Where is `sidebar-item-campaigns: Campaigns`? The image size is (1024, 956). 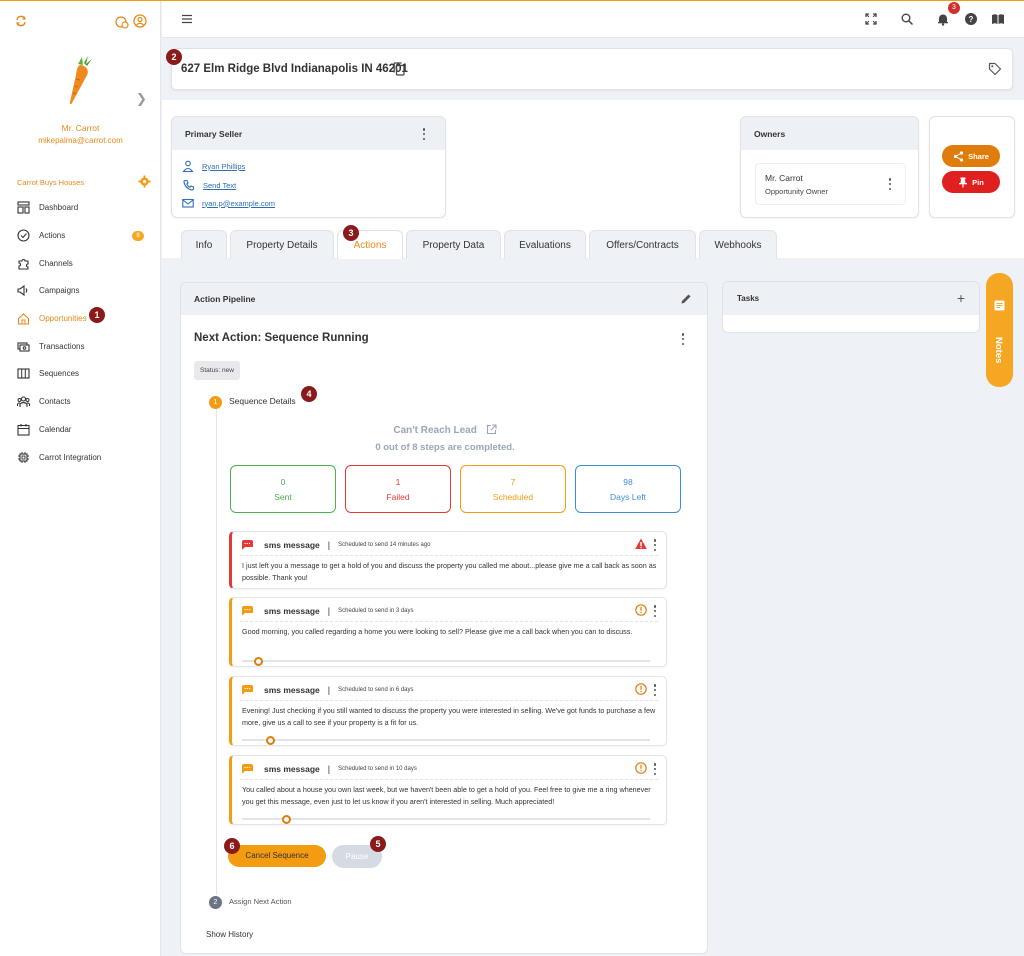
sidebar-item-campaigns: Campaigns is located at coordinates (80, 291).